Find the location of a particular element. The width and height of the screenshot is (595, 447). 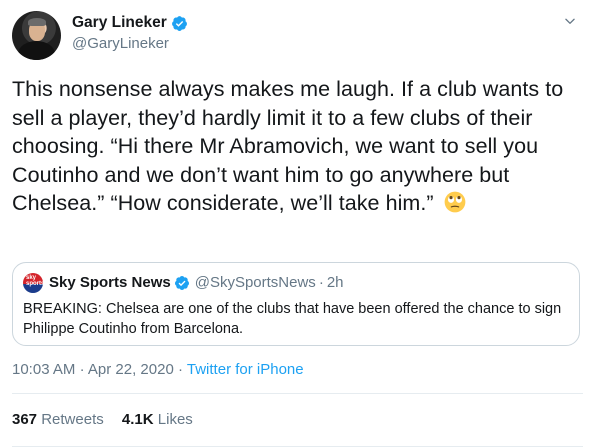

author-handle: @GaryLineker is located at coordinates (120, 43).